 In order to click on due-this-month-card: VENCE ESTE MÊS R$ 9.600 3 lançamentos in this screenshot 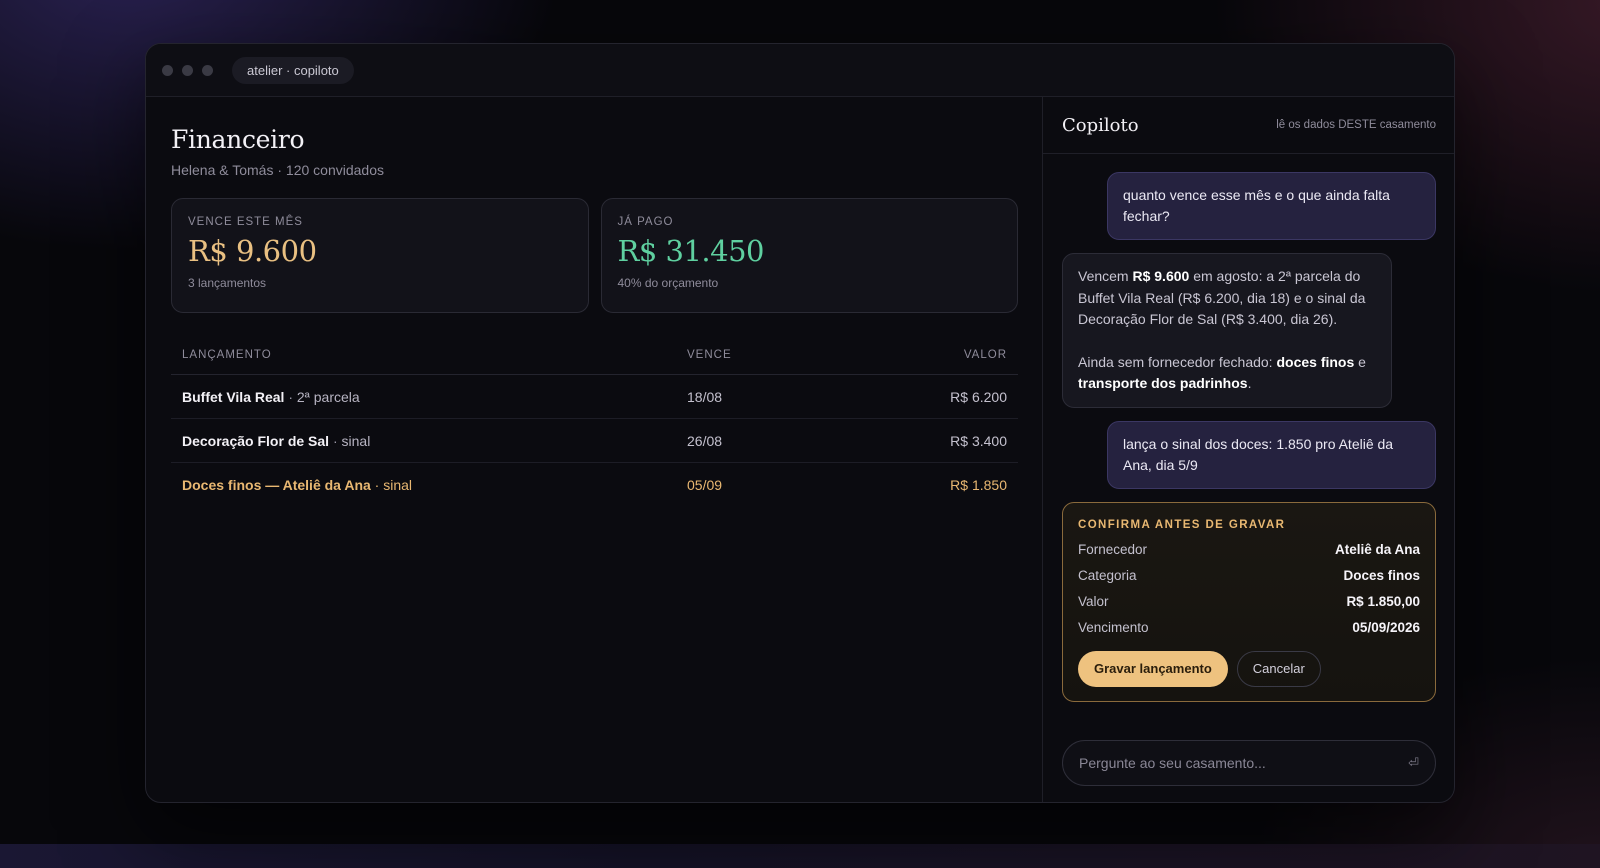, I will do `click(380, 255)`.